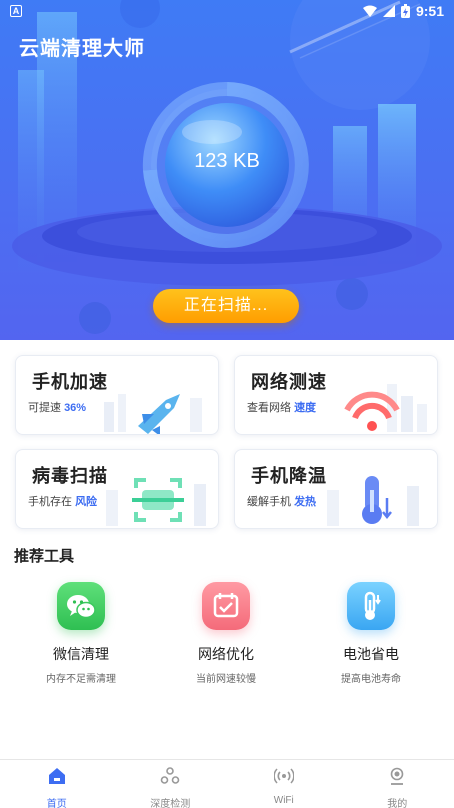  What do you see at coordinates (170, 803) in the screenshot?
I see `nav-label: 深度检测` at bounding box center [170, 803].